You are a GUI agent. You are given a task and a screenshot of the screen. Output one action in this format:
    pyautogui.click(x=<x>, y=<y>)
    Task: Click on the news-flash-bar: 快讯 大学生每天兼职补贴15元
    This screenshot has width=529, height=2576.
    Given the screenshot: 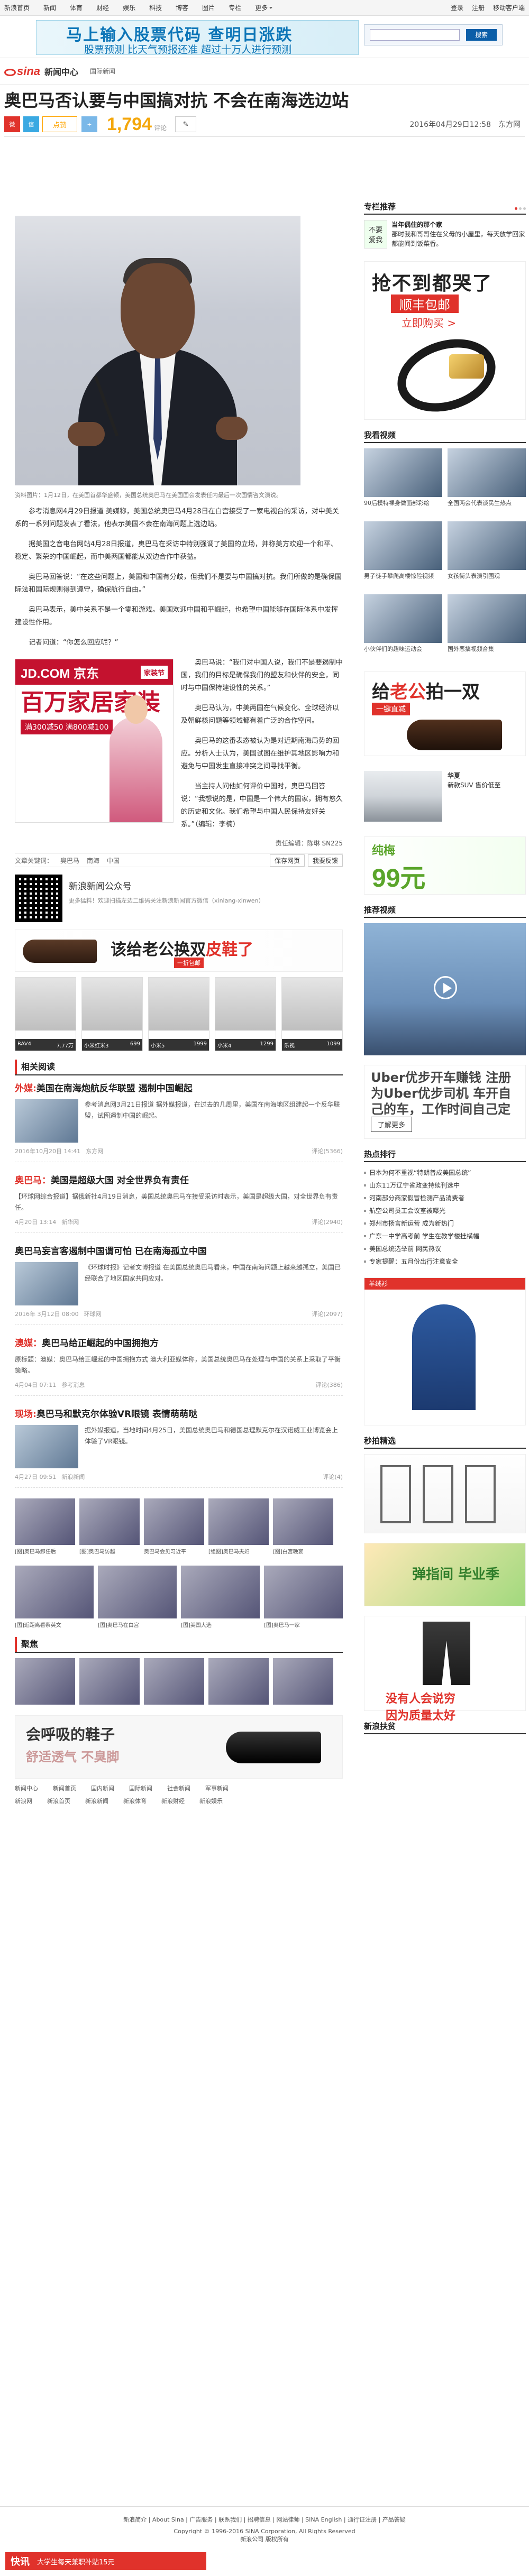 What is the action you would take?
    pyautogui.click(x=105, y=2561)
    